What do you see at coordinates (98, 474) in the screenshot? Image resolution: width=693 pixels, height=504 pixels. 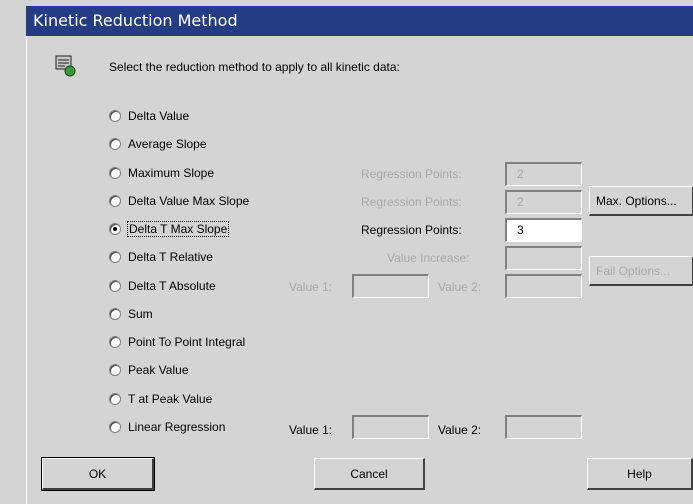 I see `ok-button: OK` at bounding box center [98, 474].